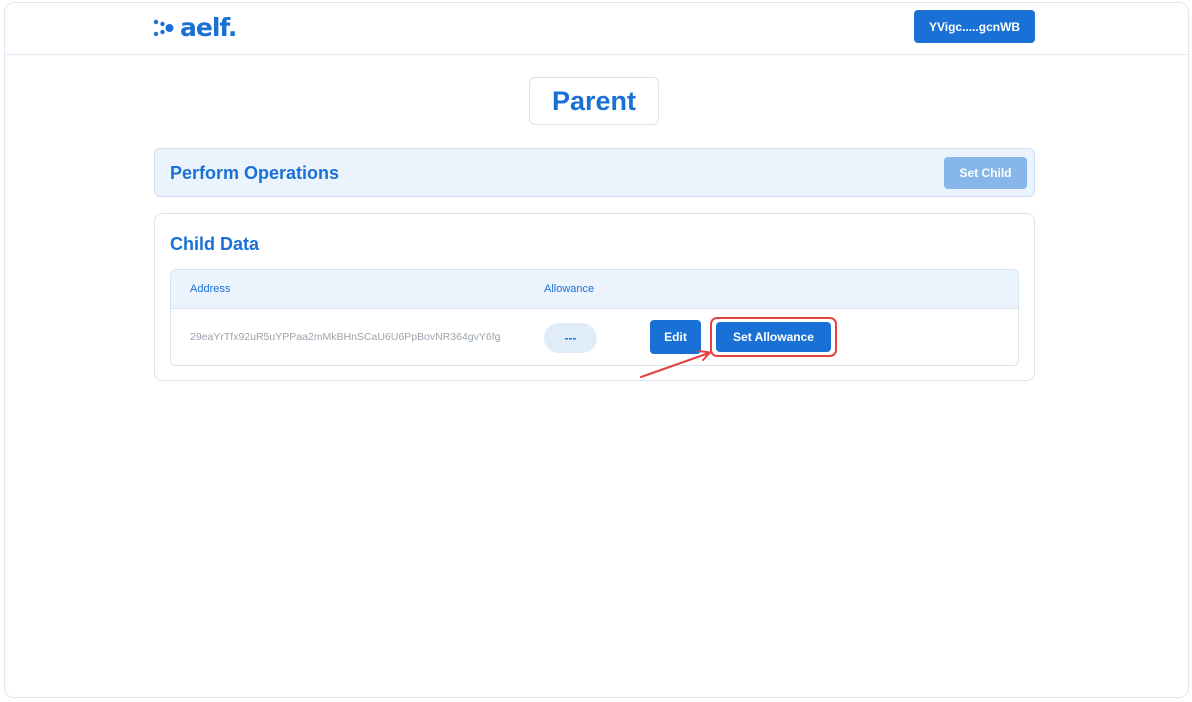 This screenshot has width=1192, height=702. I want to click on top-header: aelf. YVigc.....gcnWB, so click(596, 29).